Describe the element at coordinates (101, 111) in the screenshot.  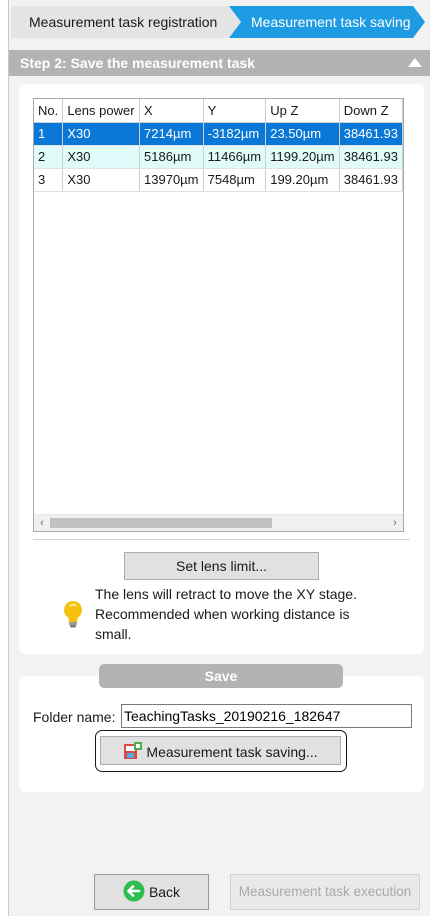
I see `column-header: Lens power` at that location.